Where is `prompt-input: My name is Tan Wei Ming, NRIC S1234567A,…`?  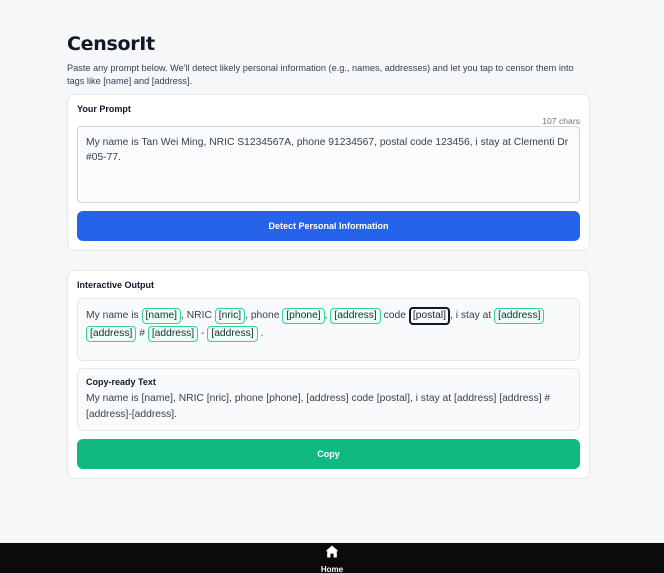 prompt-input: My name is Tan Wei Ming, NRIC S1234567A,… is located at coordinates (328, 164).